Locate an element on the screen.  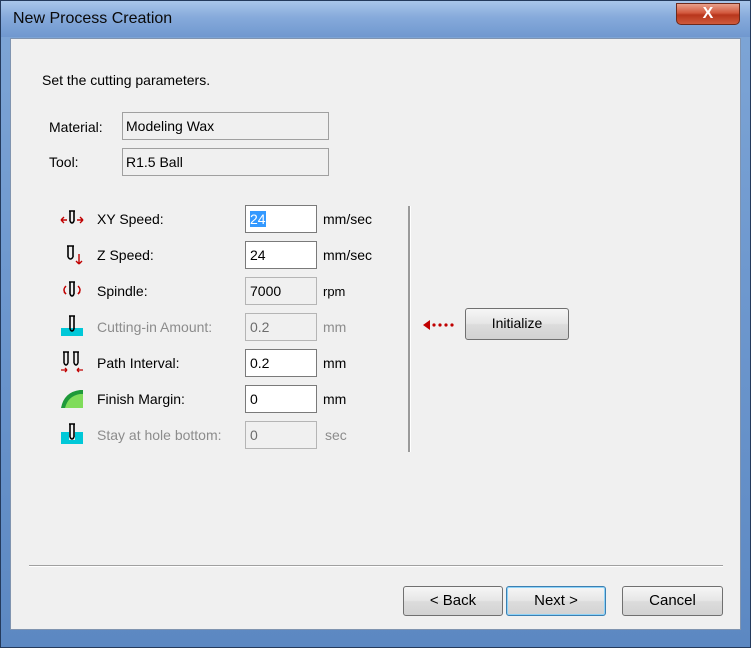
cutting-in-icon is located at coordinates (72, 325).